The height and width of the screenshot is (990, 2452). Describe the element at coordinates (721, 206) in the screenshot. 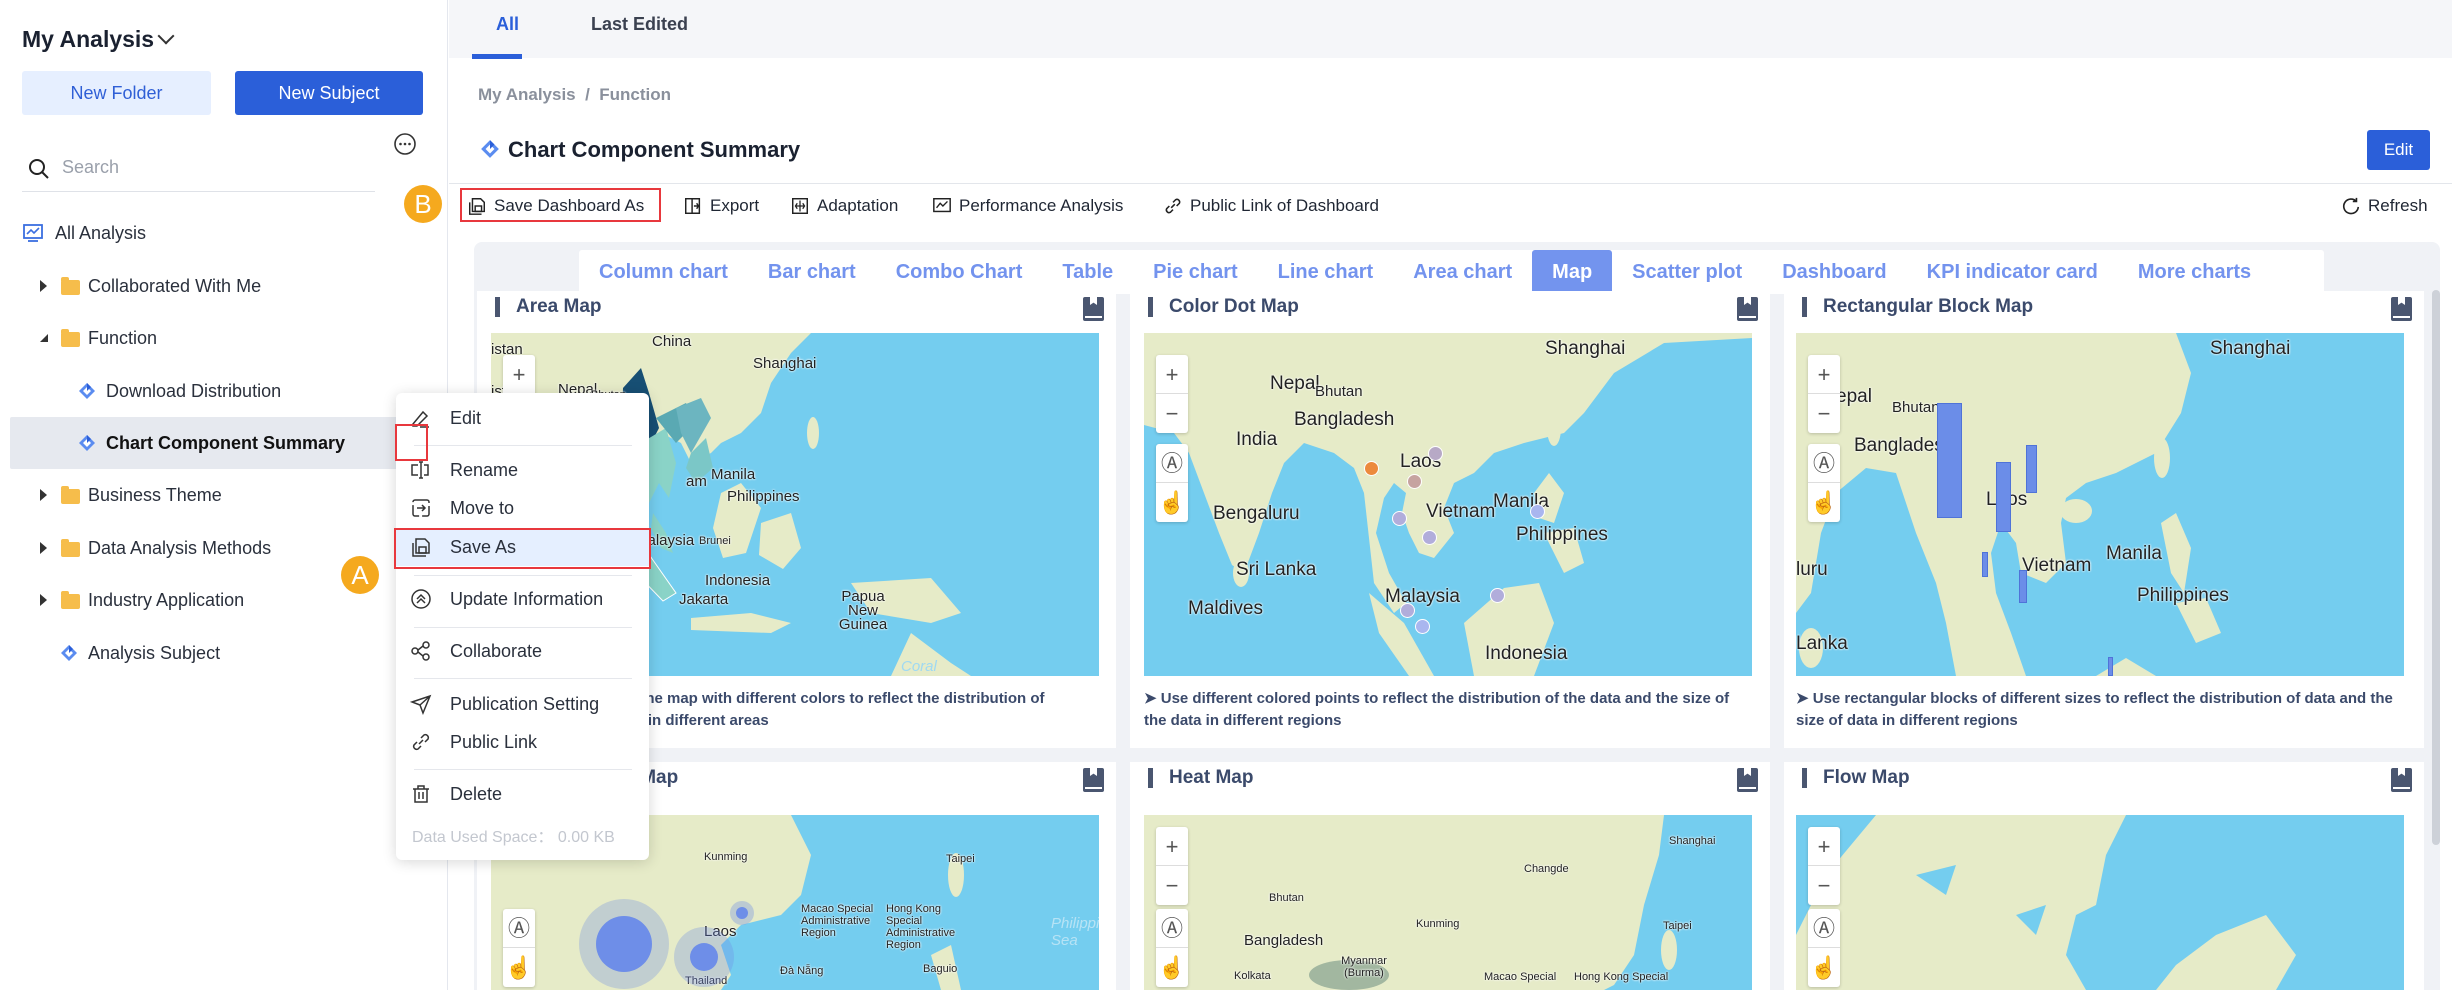

I see `export-button: Export` at that location.